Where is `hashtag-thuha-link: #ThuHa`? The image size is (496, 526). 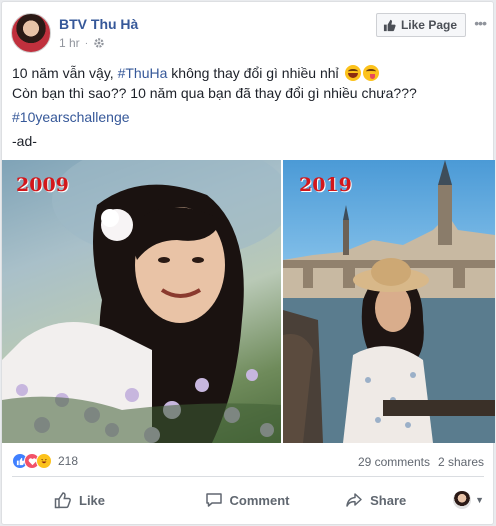 hashtag-thuha-link: #ThuHa is located at coordinates (143, 73).